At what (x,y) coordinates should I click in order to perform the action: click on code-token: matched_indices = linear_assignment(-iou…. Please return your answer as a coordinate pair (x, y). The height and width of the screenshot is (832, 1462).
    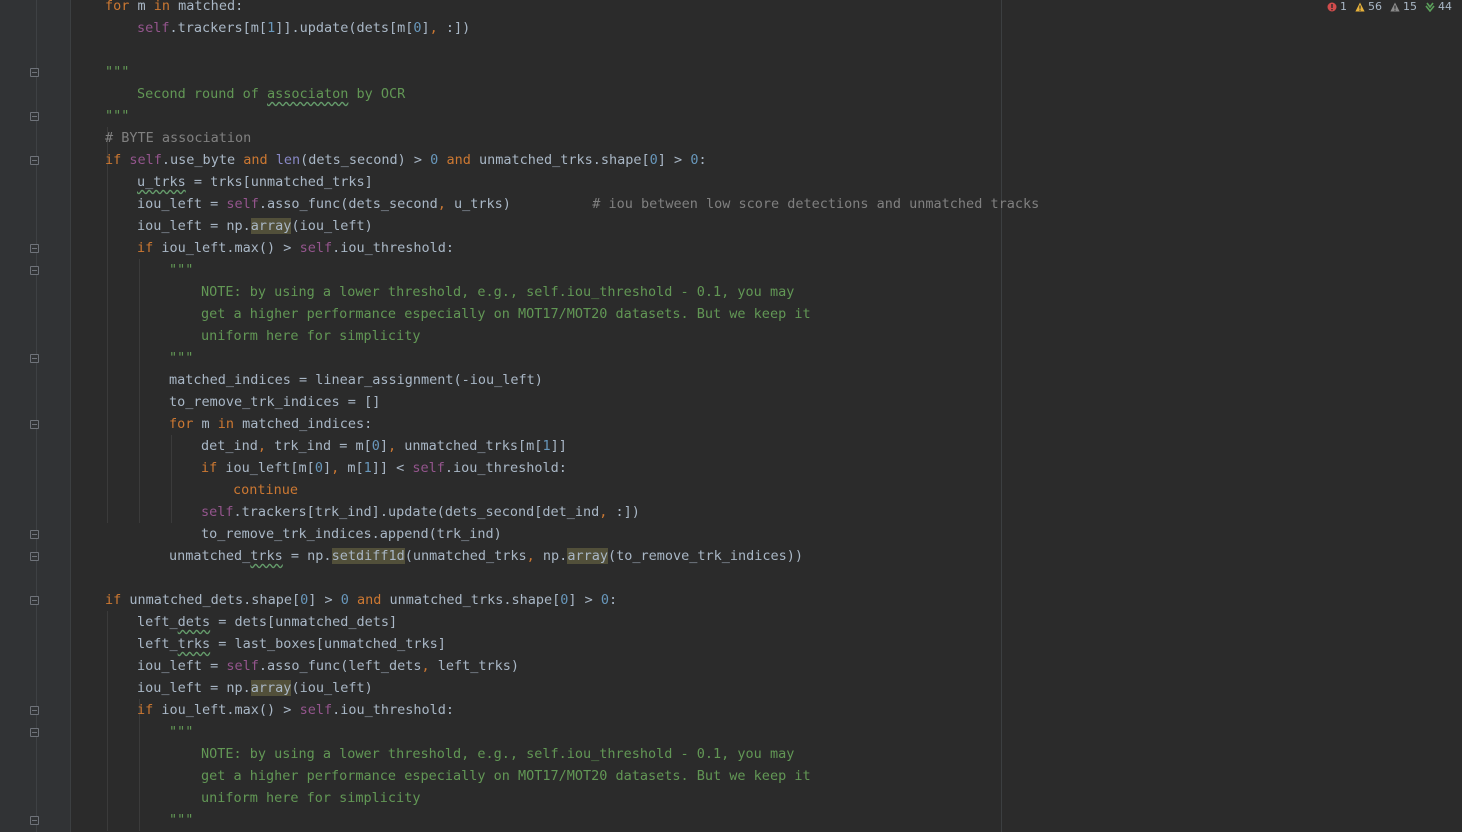
    Looking at the image, I should click on (356, 380).